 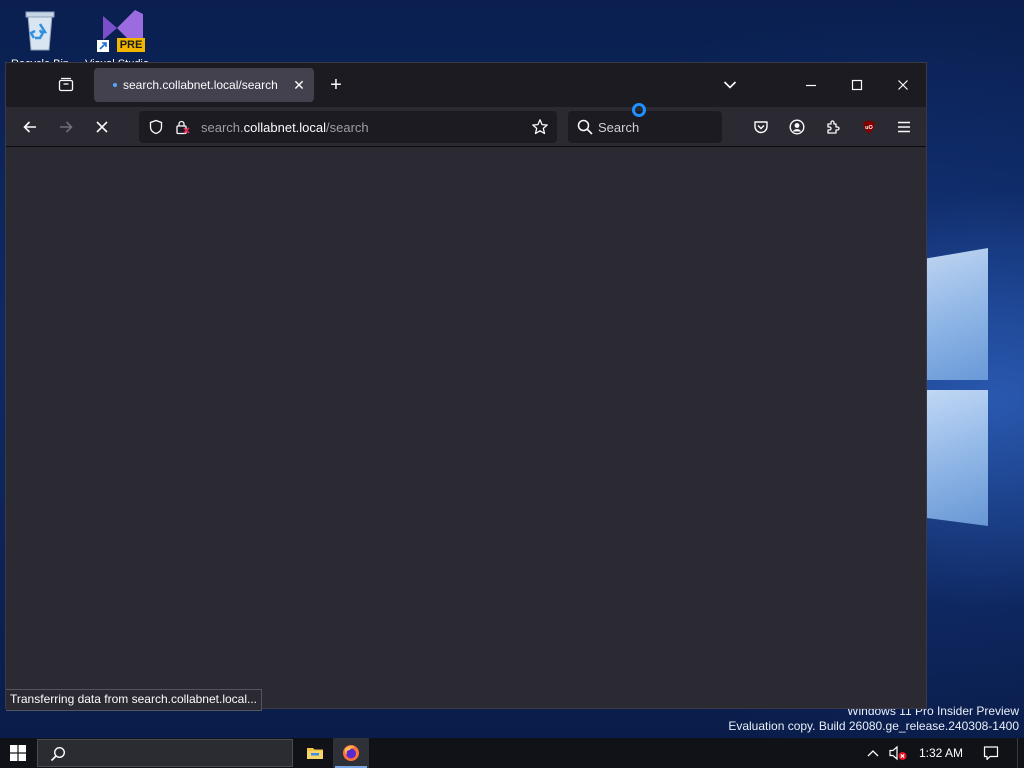 I want to click on taskbar-firefox, so click(x=351, y=753).